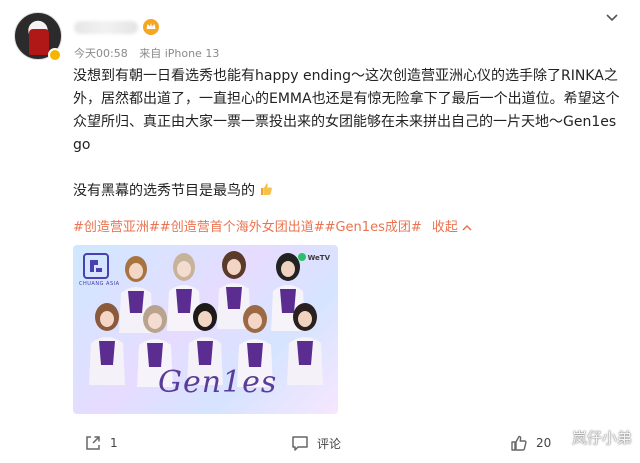  I want to click on hashtag-link: #创造营首个海外女团出道#, so click(242, 227).